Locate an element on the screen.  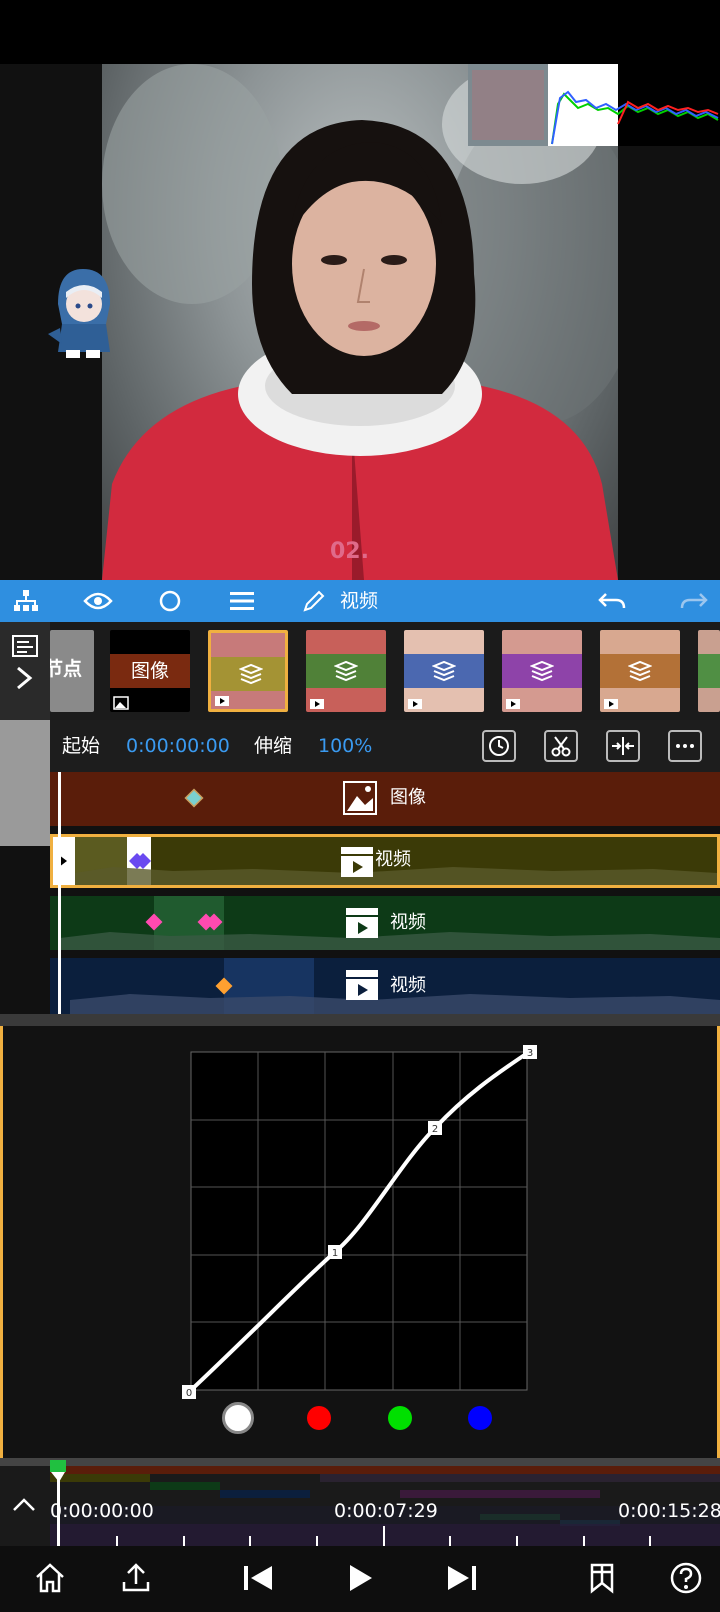
image-track: 图像 is located at coordinates (385, 799).